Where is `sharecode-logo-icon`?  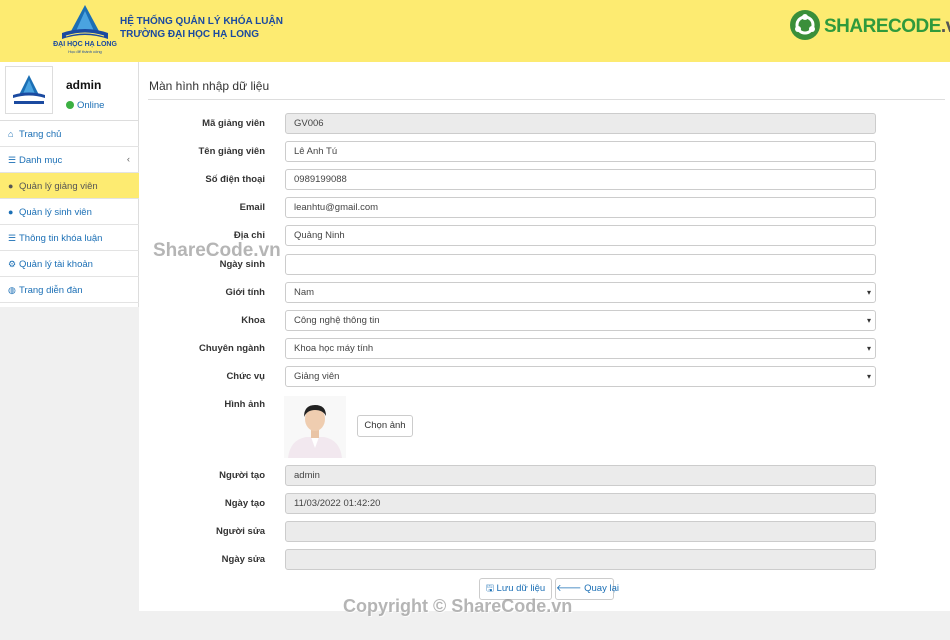
sharecode-logo-icon is located at coordinates (805, 25).